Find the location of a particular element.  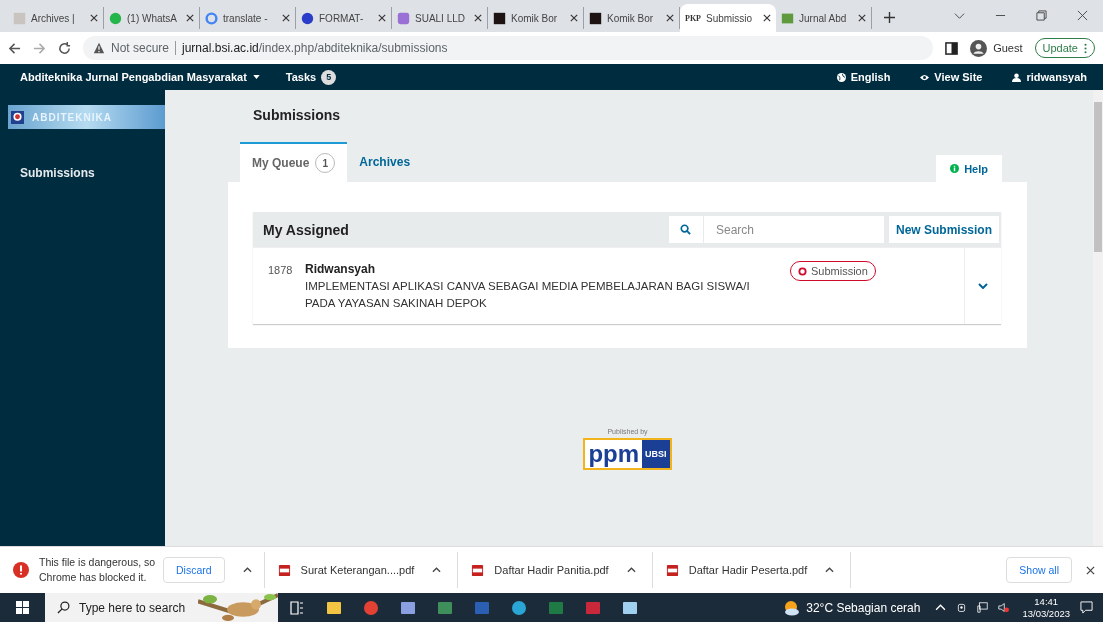

new-submission-button: New Submission is located at coordinates (943, 229).